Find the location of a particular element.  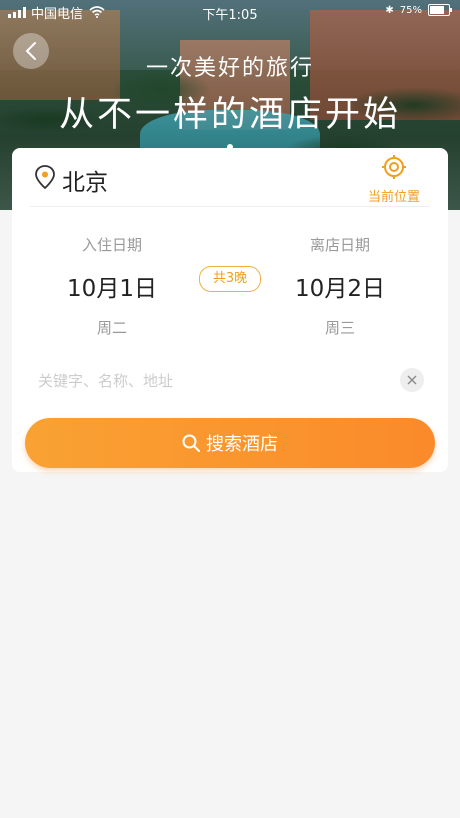

close-icon is located at coordinates (412, 380).